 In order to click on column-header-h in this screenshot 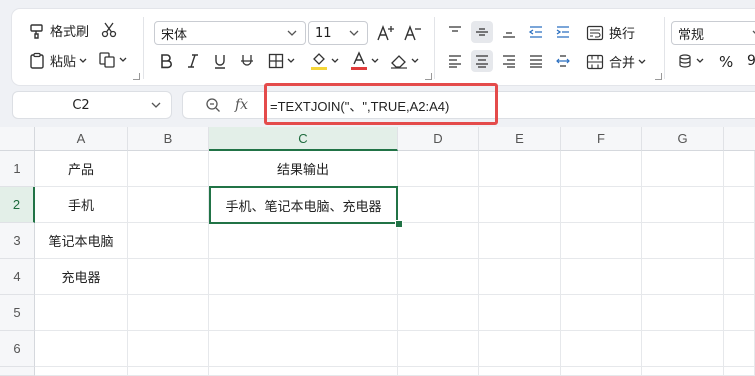, I will do `click(739, 139)`.